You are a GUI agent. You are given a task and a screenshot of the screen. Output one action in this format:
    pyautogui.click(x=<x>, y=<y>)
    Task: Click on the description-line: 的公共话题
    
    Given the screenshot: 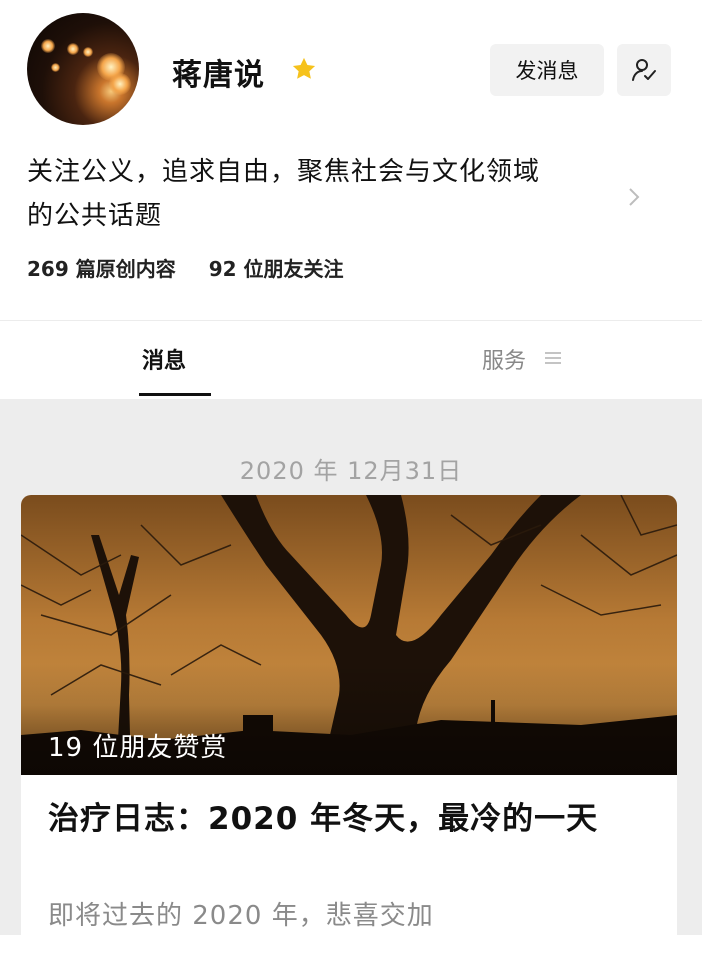 What is the action you would take?
    pyautogui.click(x=95, y=216)
    